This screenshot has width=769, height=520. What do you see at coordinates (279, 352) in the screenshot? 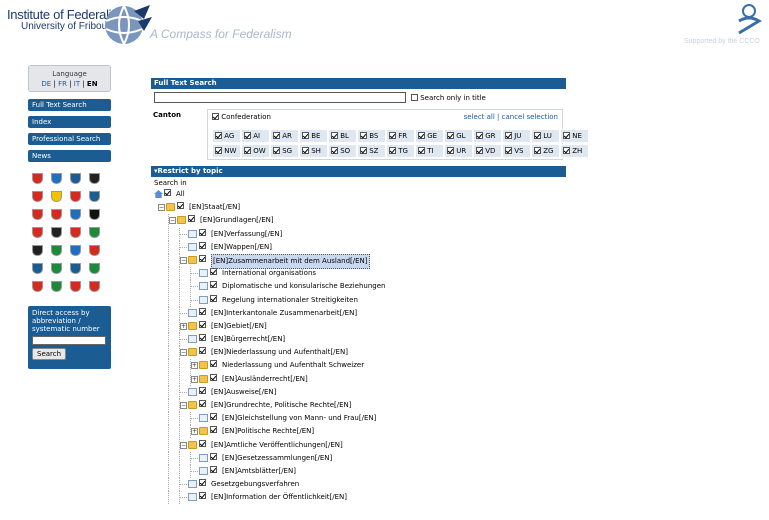
I see `tree-node-label: [EN]Niederlassung und Aufenthalt[/EN]` at bounding box center [279, 352].